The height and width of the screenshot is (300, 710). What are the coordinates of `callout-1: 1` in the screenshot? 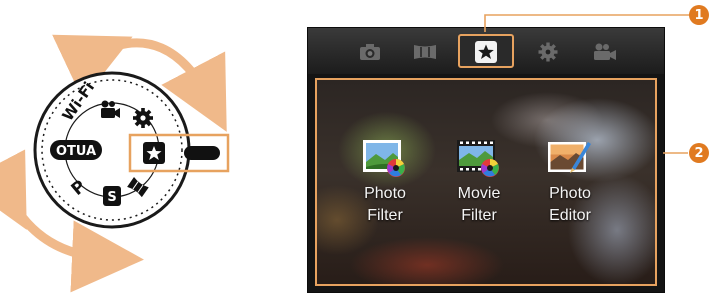 It's located at (699, 15).